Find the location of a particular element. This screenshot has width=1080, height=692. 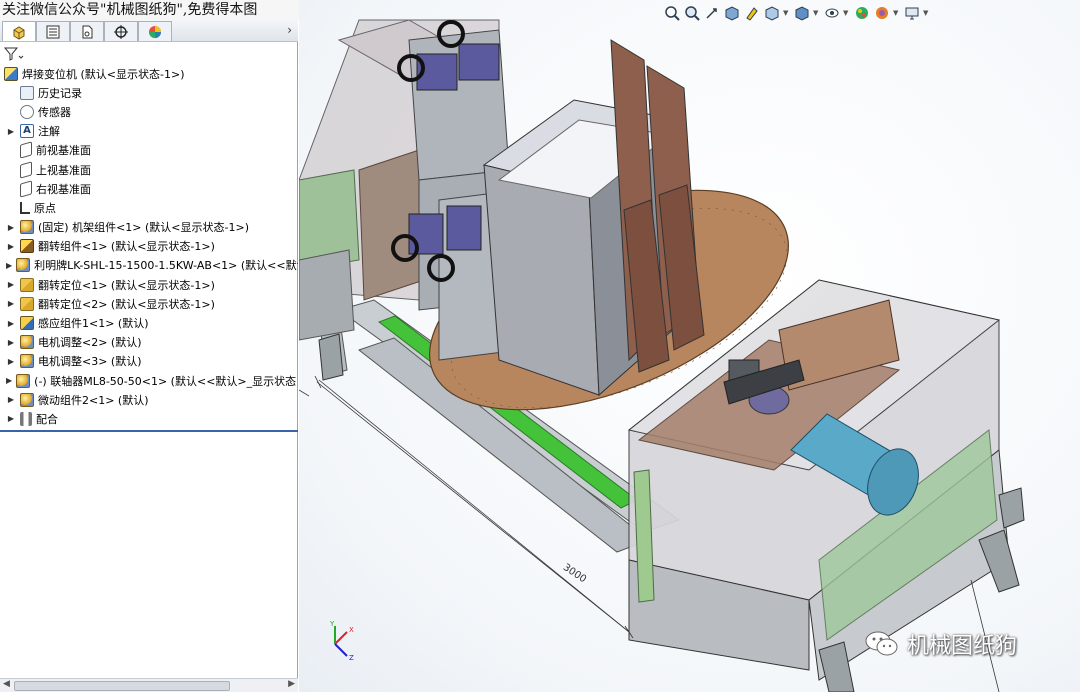

tree-item-micro-assembly: ▶ 微动组件2<1> (默认) is located at coordinates (149, 399).